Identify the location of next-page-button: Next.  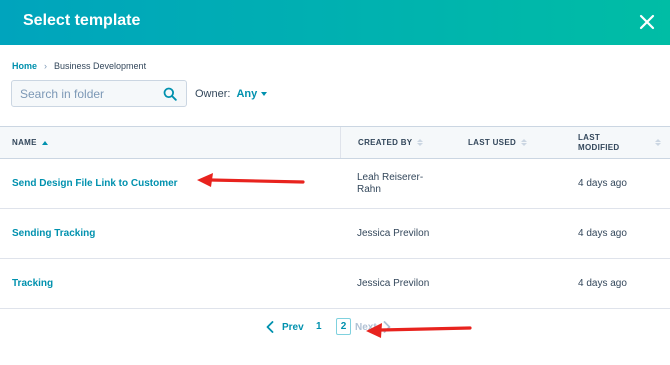
(373, 327).